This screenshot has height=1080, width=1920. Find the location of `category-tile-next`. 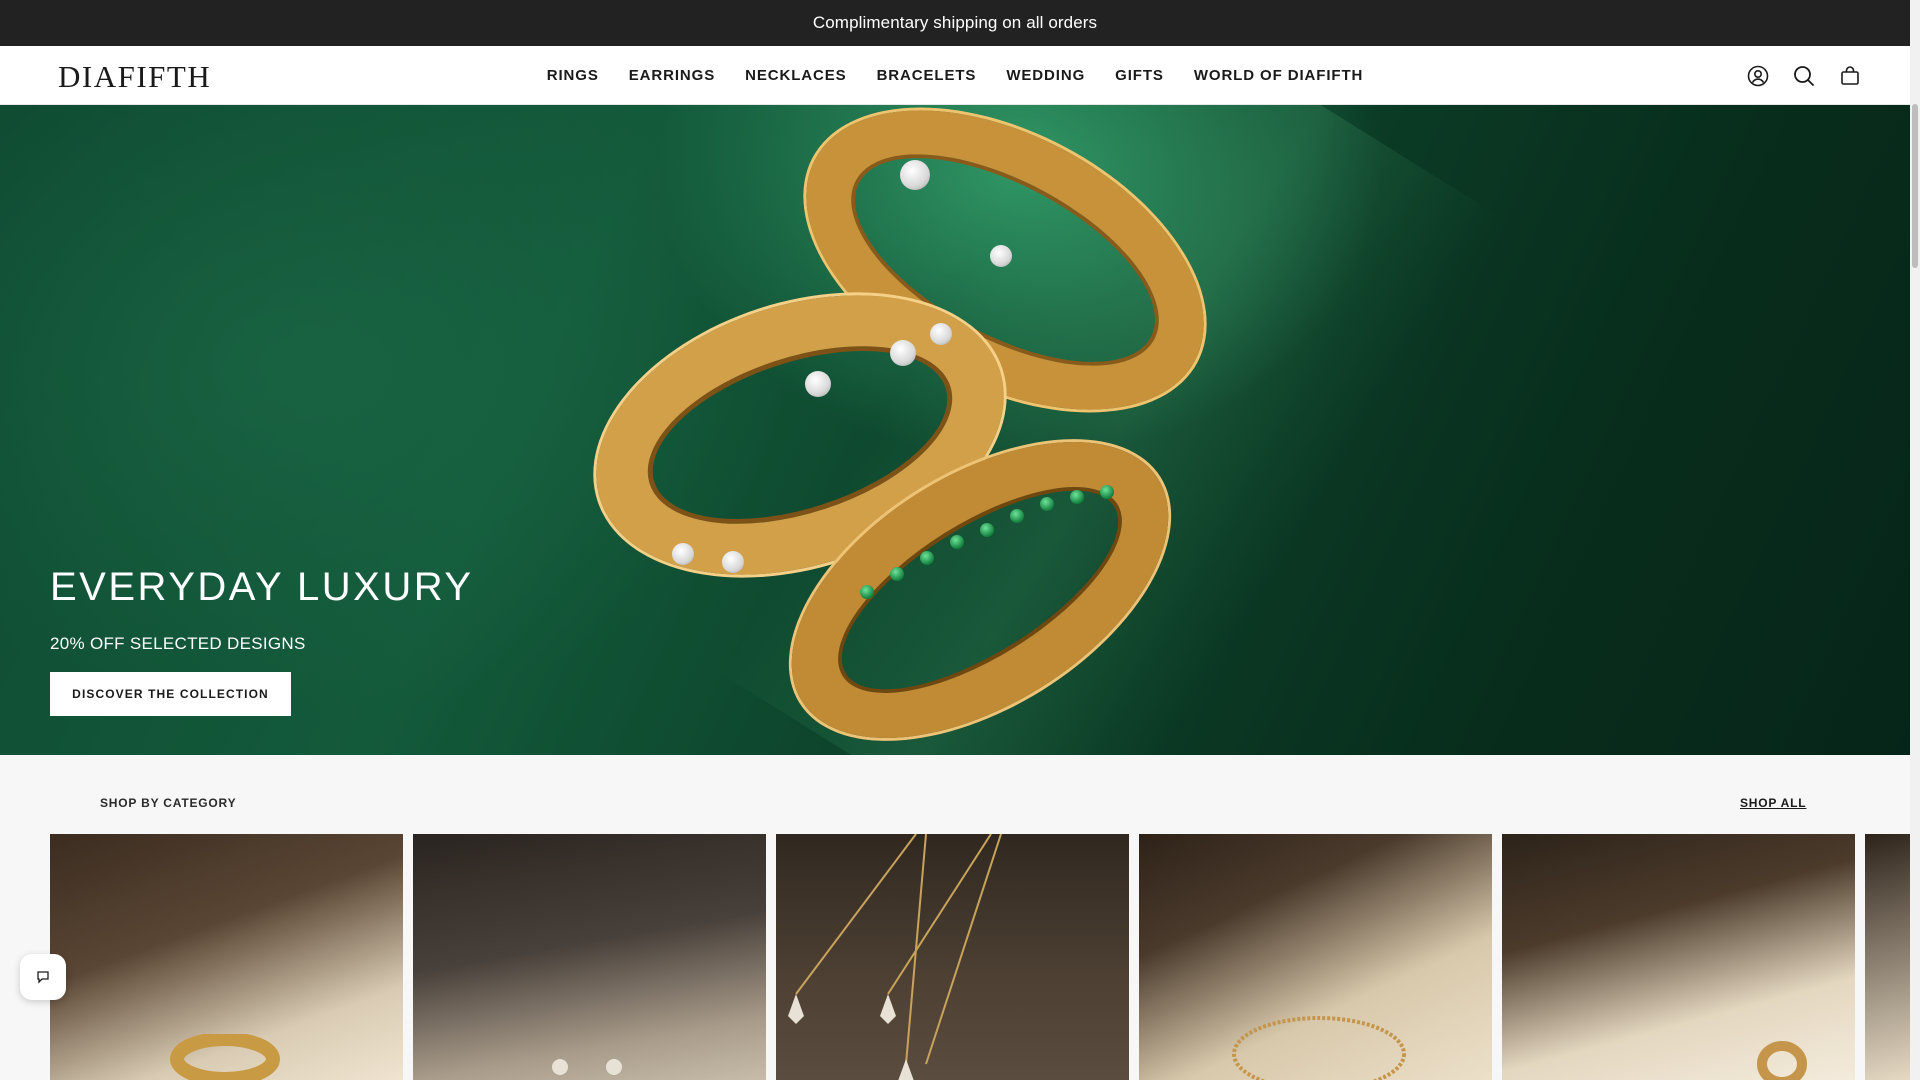

category-tile-next is located at coordinates (1887, 957).